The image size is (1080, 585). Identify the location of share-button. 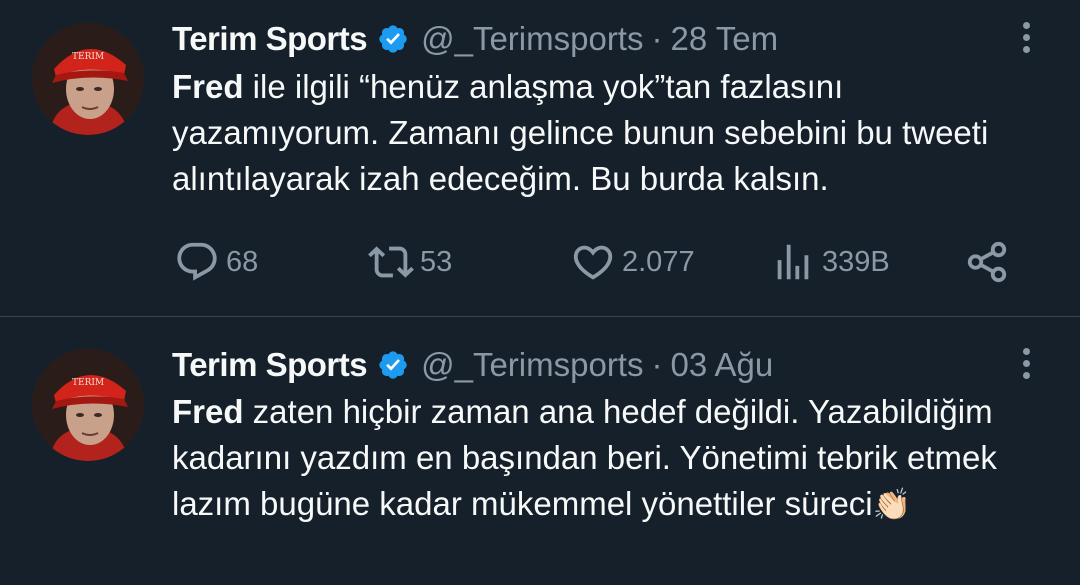
(987, 262).